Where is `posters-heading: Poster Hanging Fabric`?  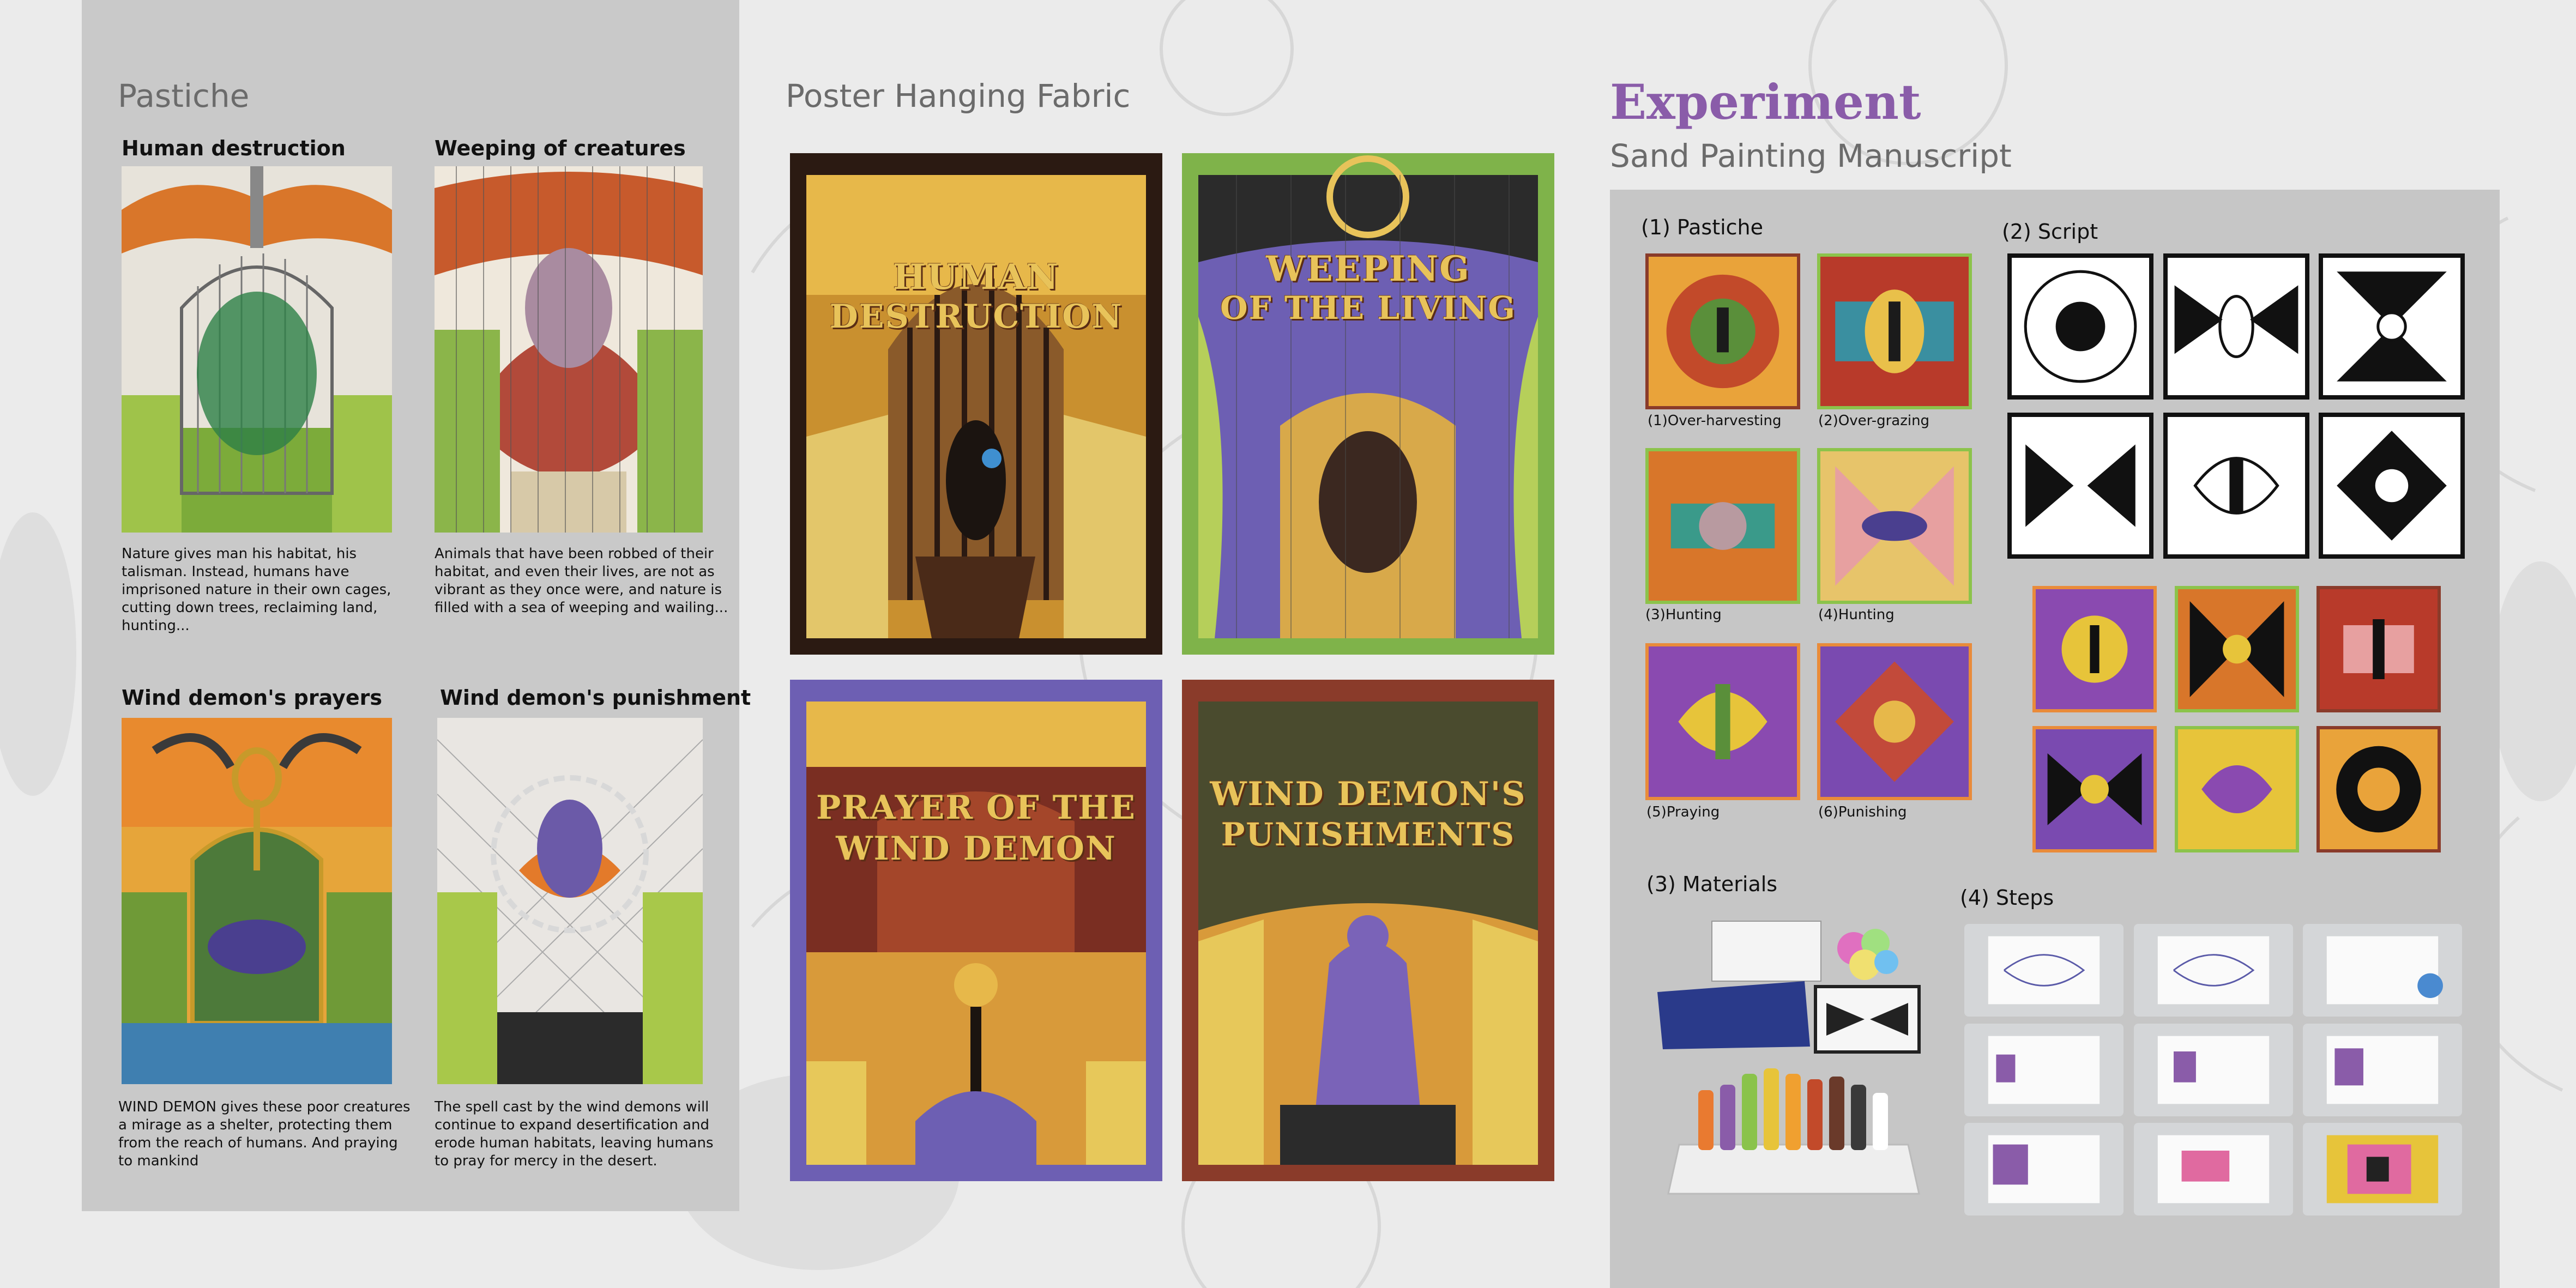
posters-heading: Poster Hanging Fabric is located at coordinates (959, 95).